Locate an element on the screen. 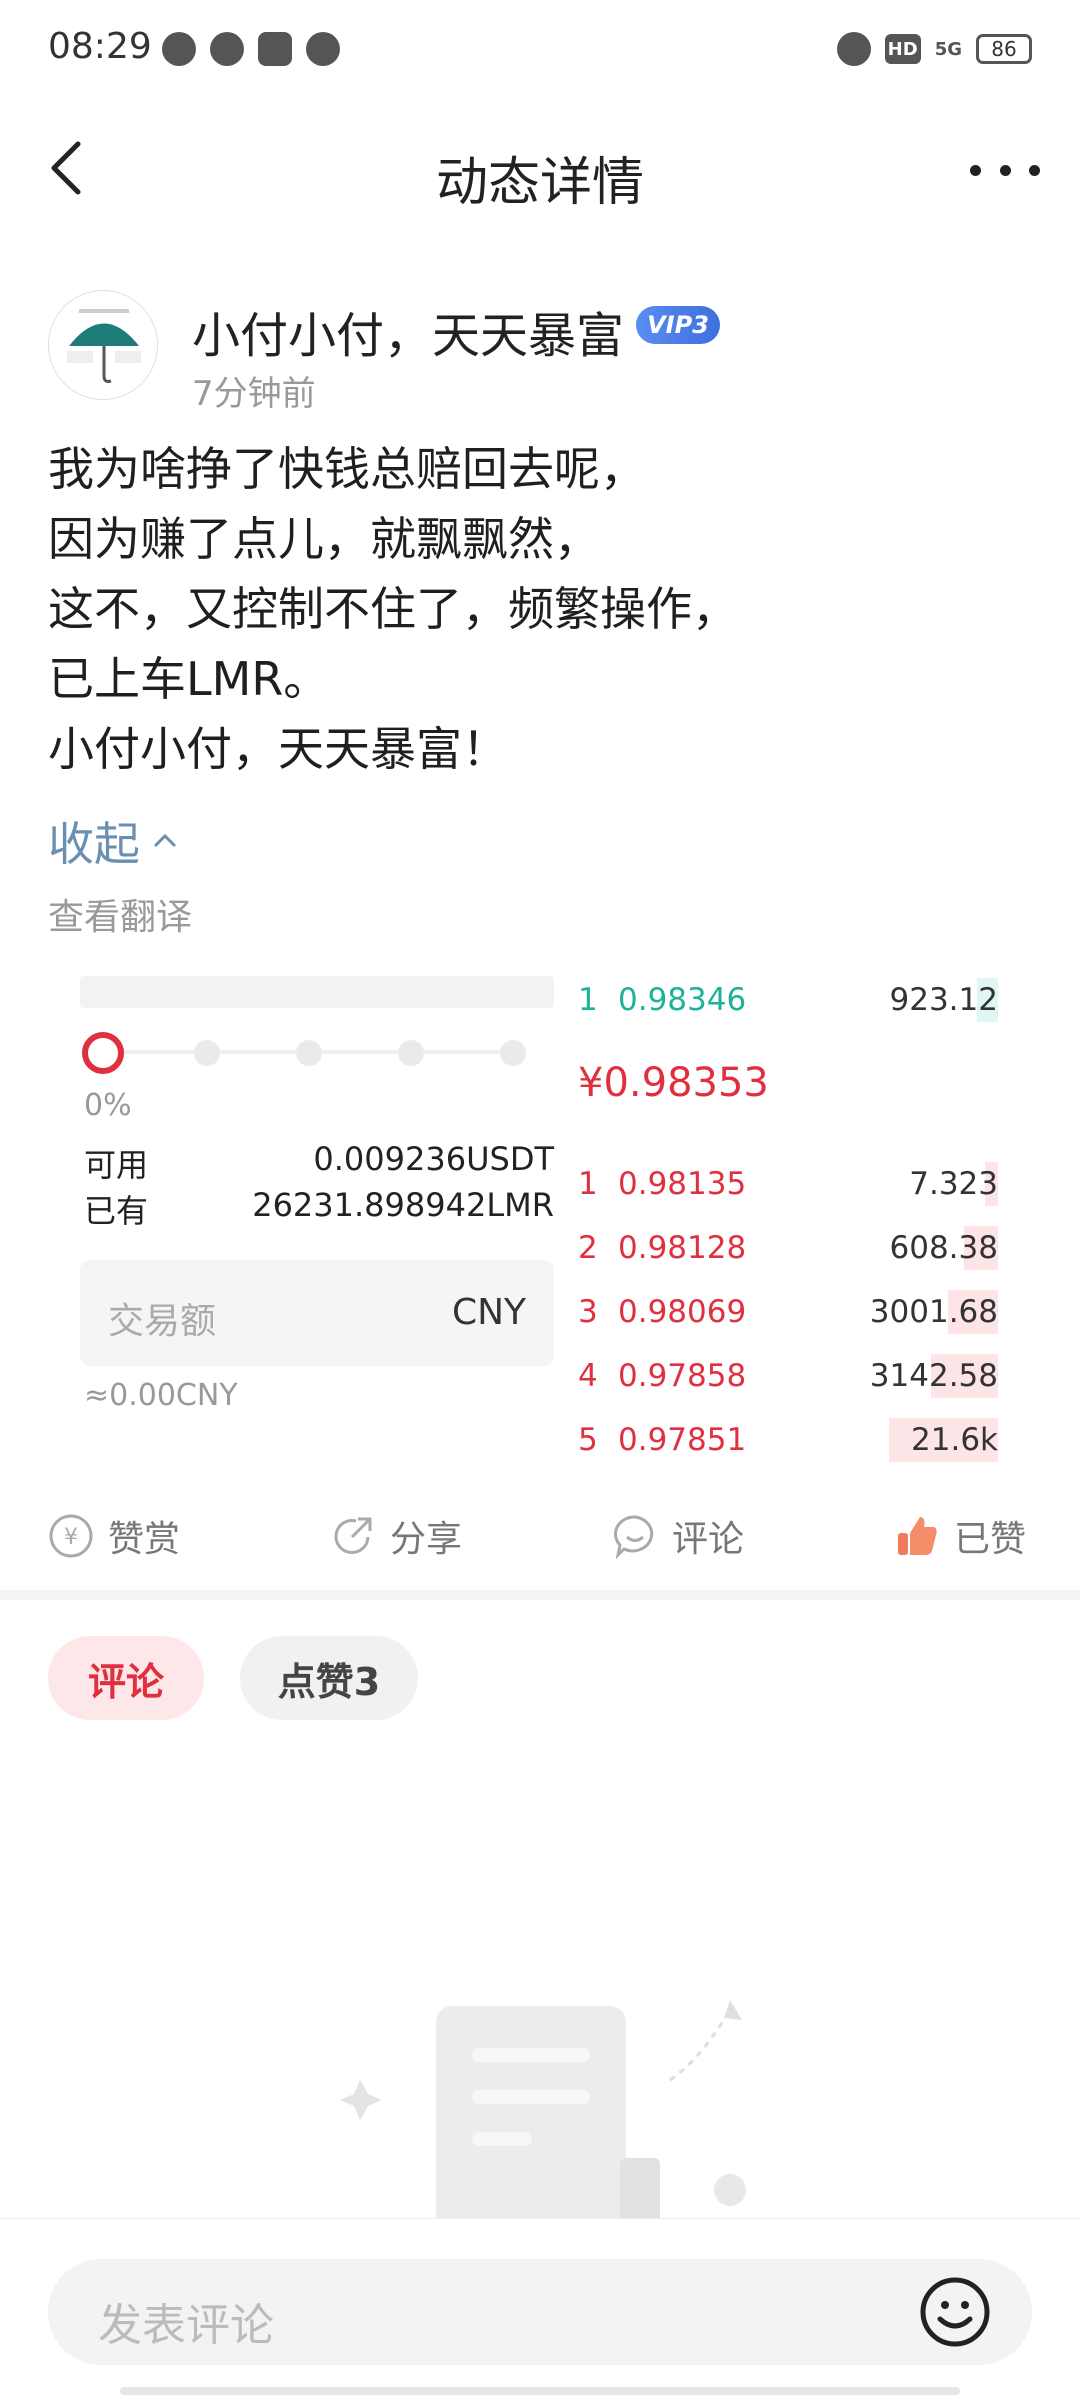  wechat-icon is located at coordinates (179, 49).